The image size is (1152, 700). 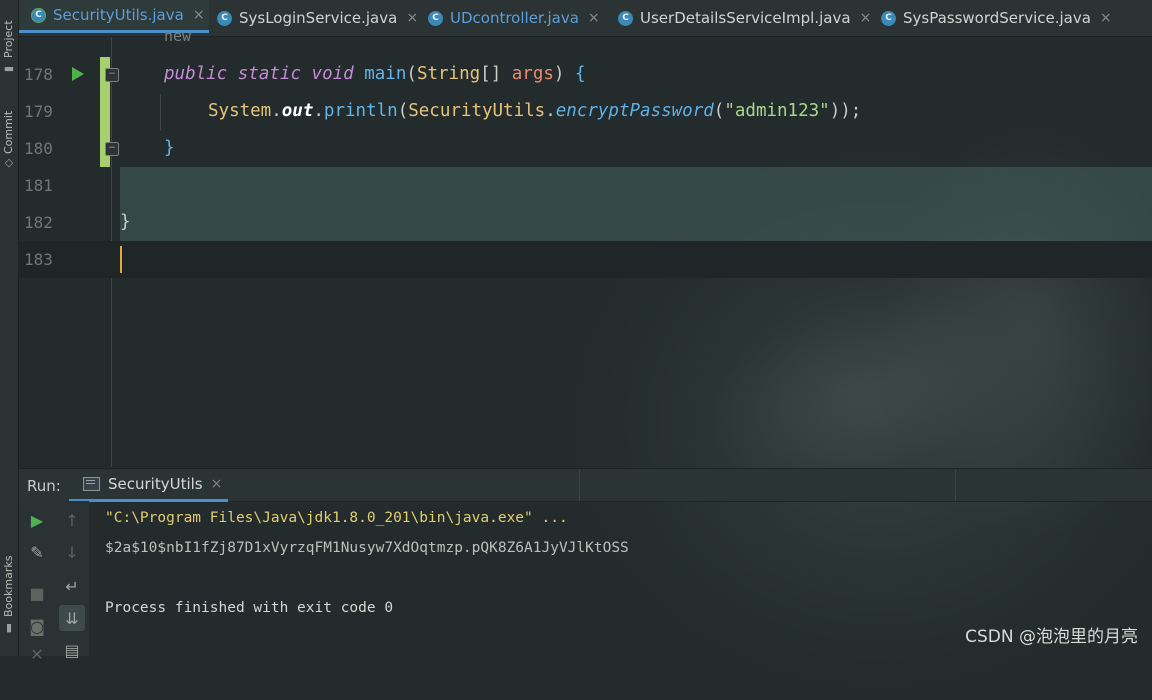 I want to click on line-number: 181, so click(x=38, y=185).